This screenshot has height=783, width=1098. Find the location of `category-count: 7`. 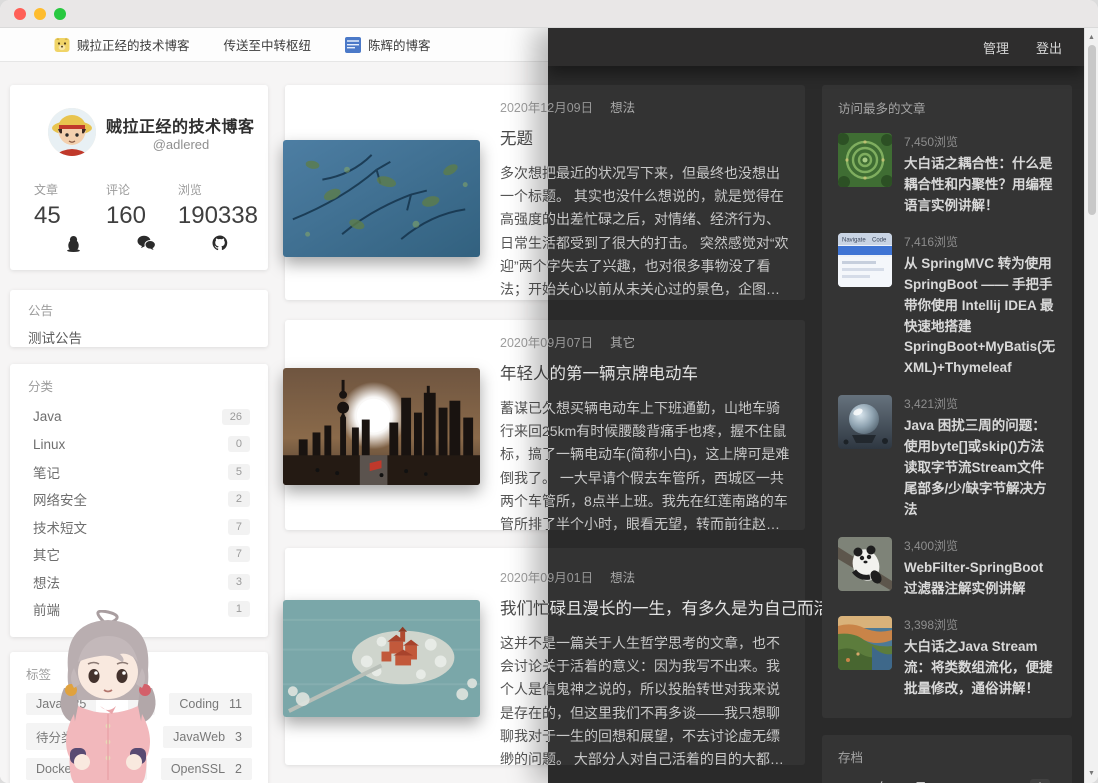

category-count: 7 is located at coordinates (238, 526).